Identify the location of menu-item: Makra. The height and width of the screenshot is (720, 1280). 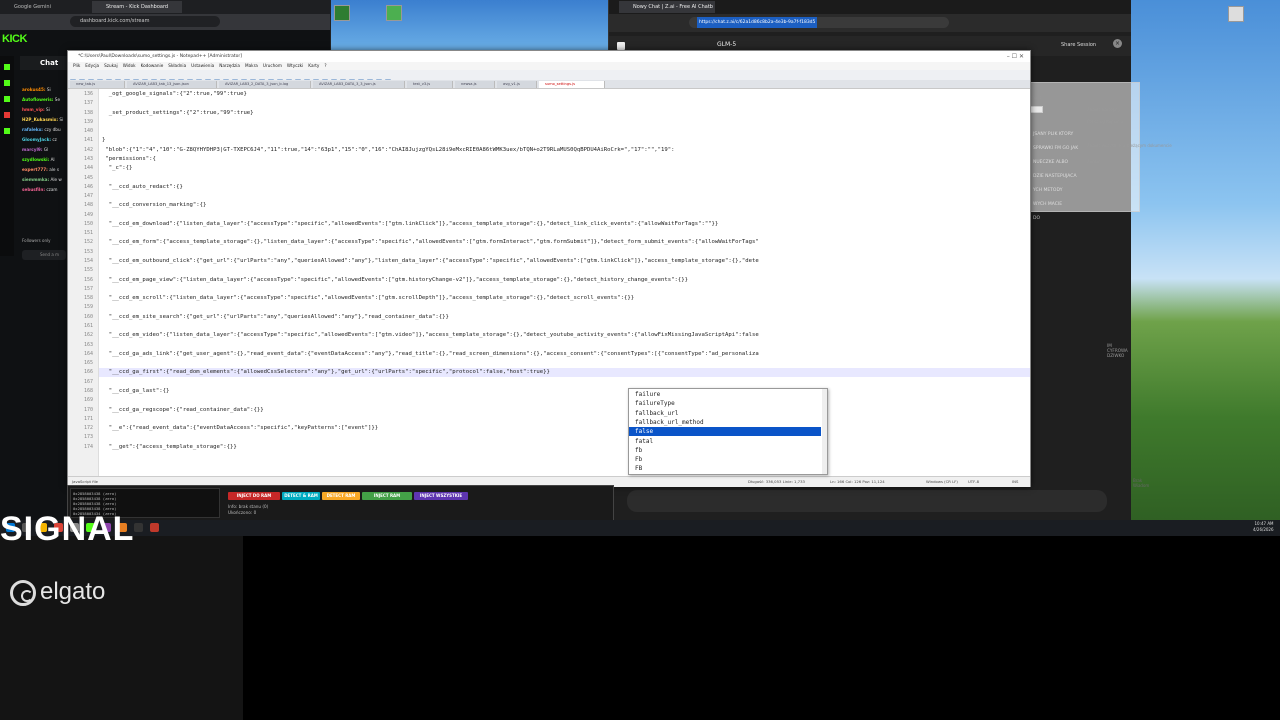
(251, 66).